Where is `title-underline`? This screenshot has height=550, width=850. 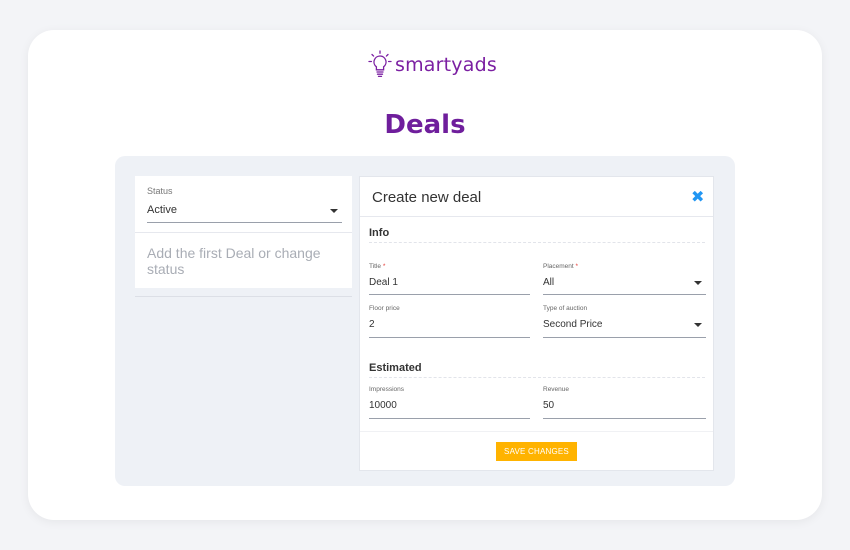
title-underline is located at coordinates (449, 294).